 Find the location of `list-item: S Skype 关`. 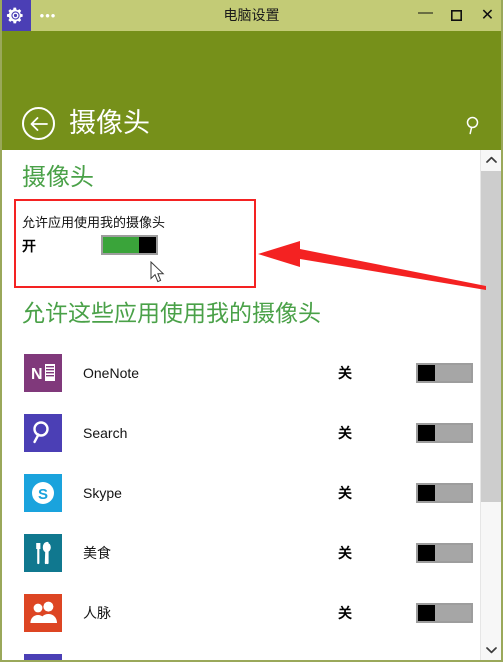

list-item: S Skype 关 is located at coordinates (241, 493).